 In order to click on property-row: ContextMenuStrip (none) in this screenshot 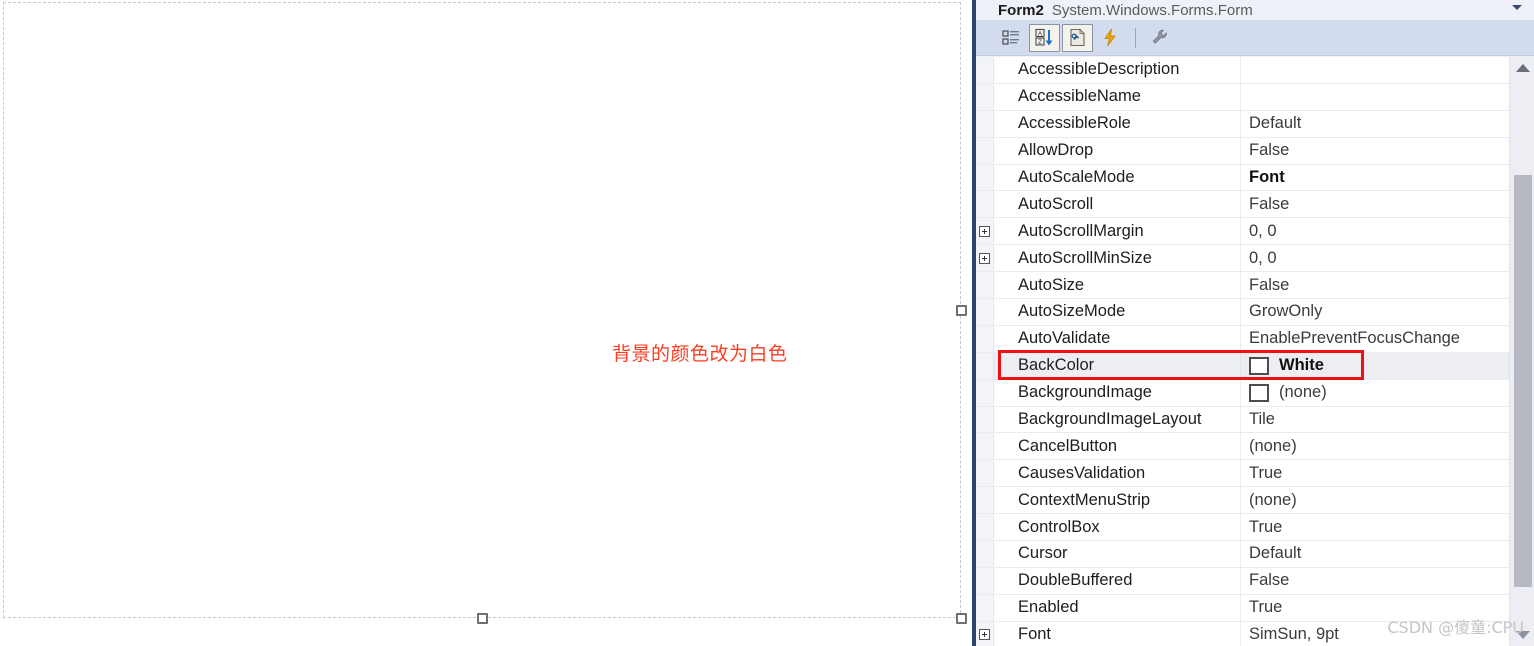, I will do `click(1242, 501)`.